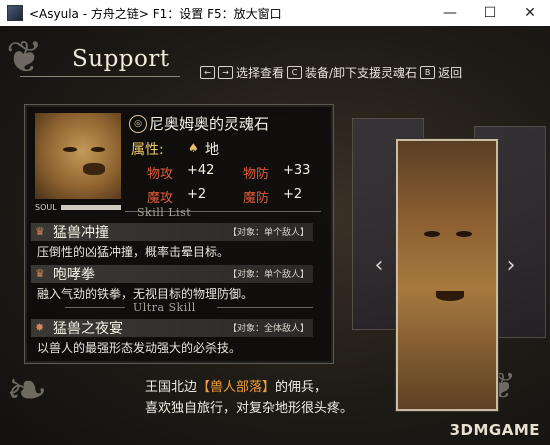 Image resolution: width=550 pixels, height=445 pixels. What do you see at coordinates (171, 387) in the screenshot?
I see `description-text: 王国北边` at bounding box center [171, 387].